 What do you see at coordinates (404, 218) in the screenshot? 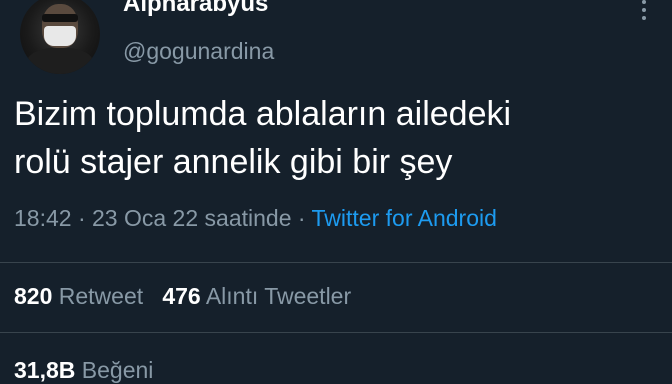
I see `tweet-source-link: Twitter for Android` at bounding box center [404, 218].